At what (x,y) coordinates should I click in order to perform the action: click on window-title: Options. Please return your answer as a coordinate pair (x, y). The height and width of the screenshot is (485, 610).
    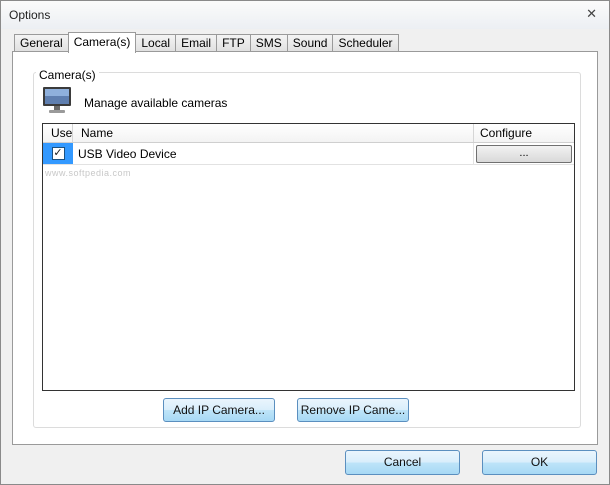
    Looking at the image, I should click on (30, 15).